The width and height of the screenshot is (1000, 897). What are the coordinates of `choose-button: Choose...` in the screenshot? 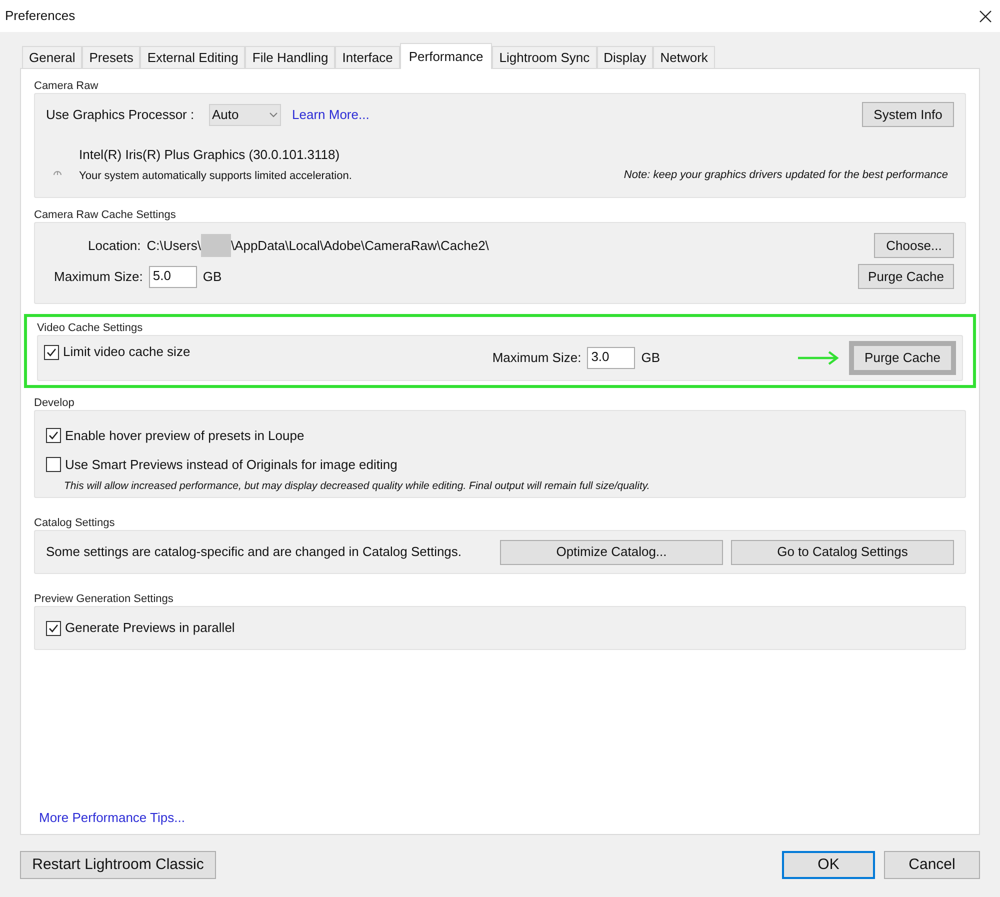 It's located at (914, 245).